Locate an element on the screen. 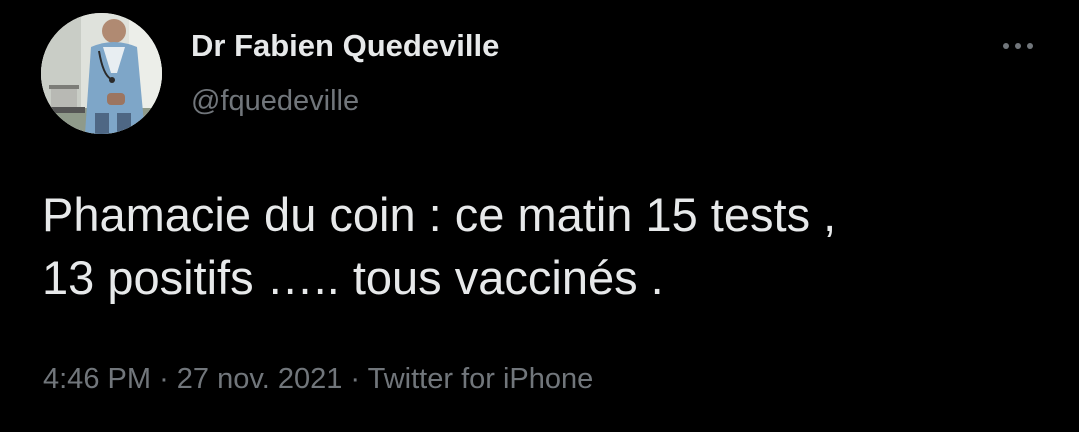 The width and height of the screenshot is (1079, 432). author-avatar is located at coordinates (101, 73).